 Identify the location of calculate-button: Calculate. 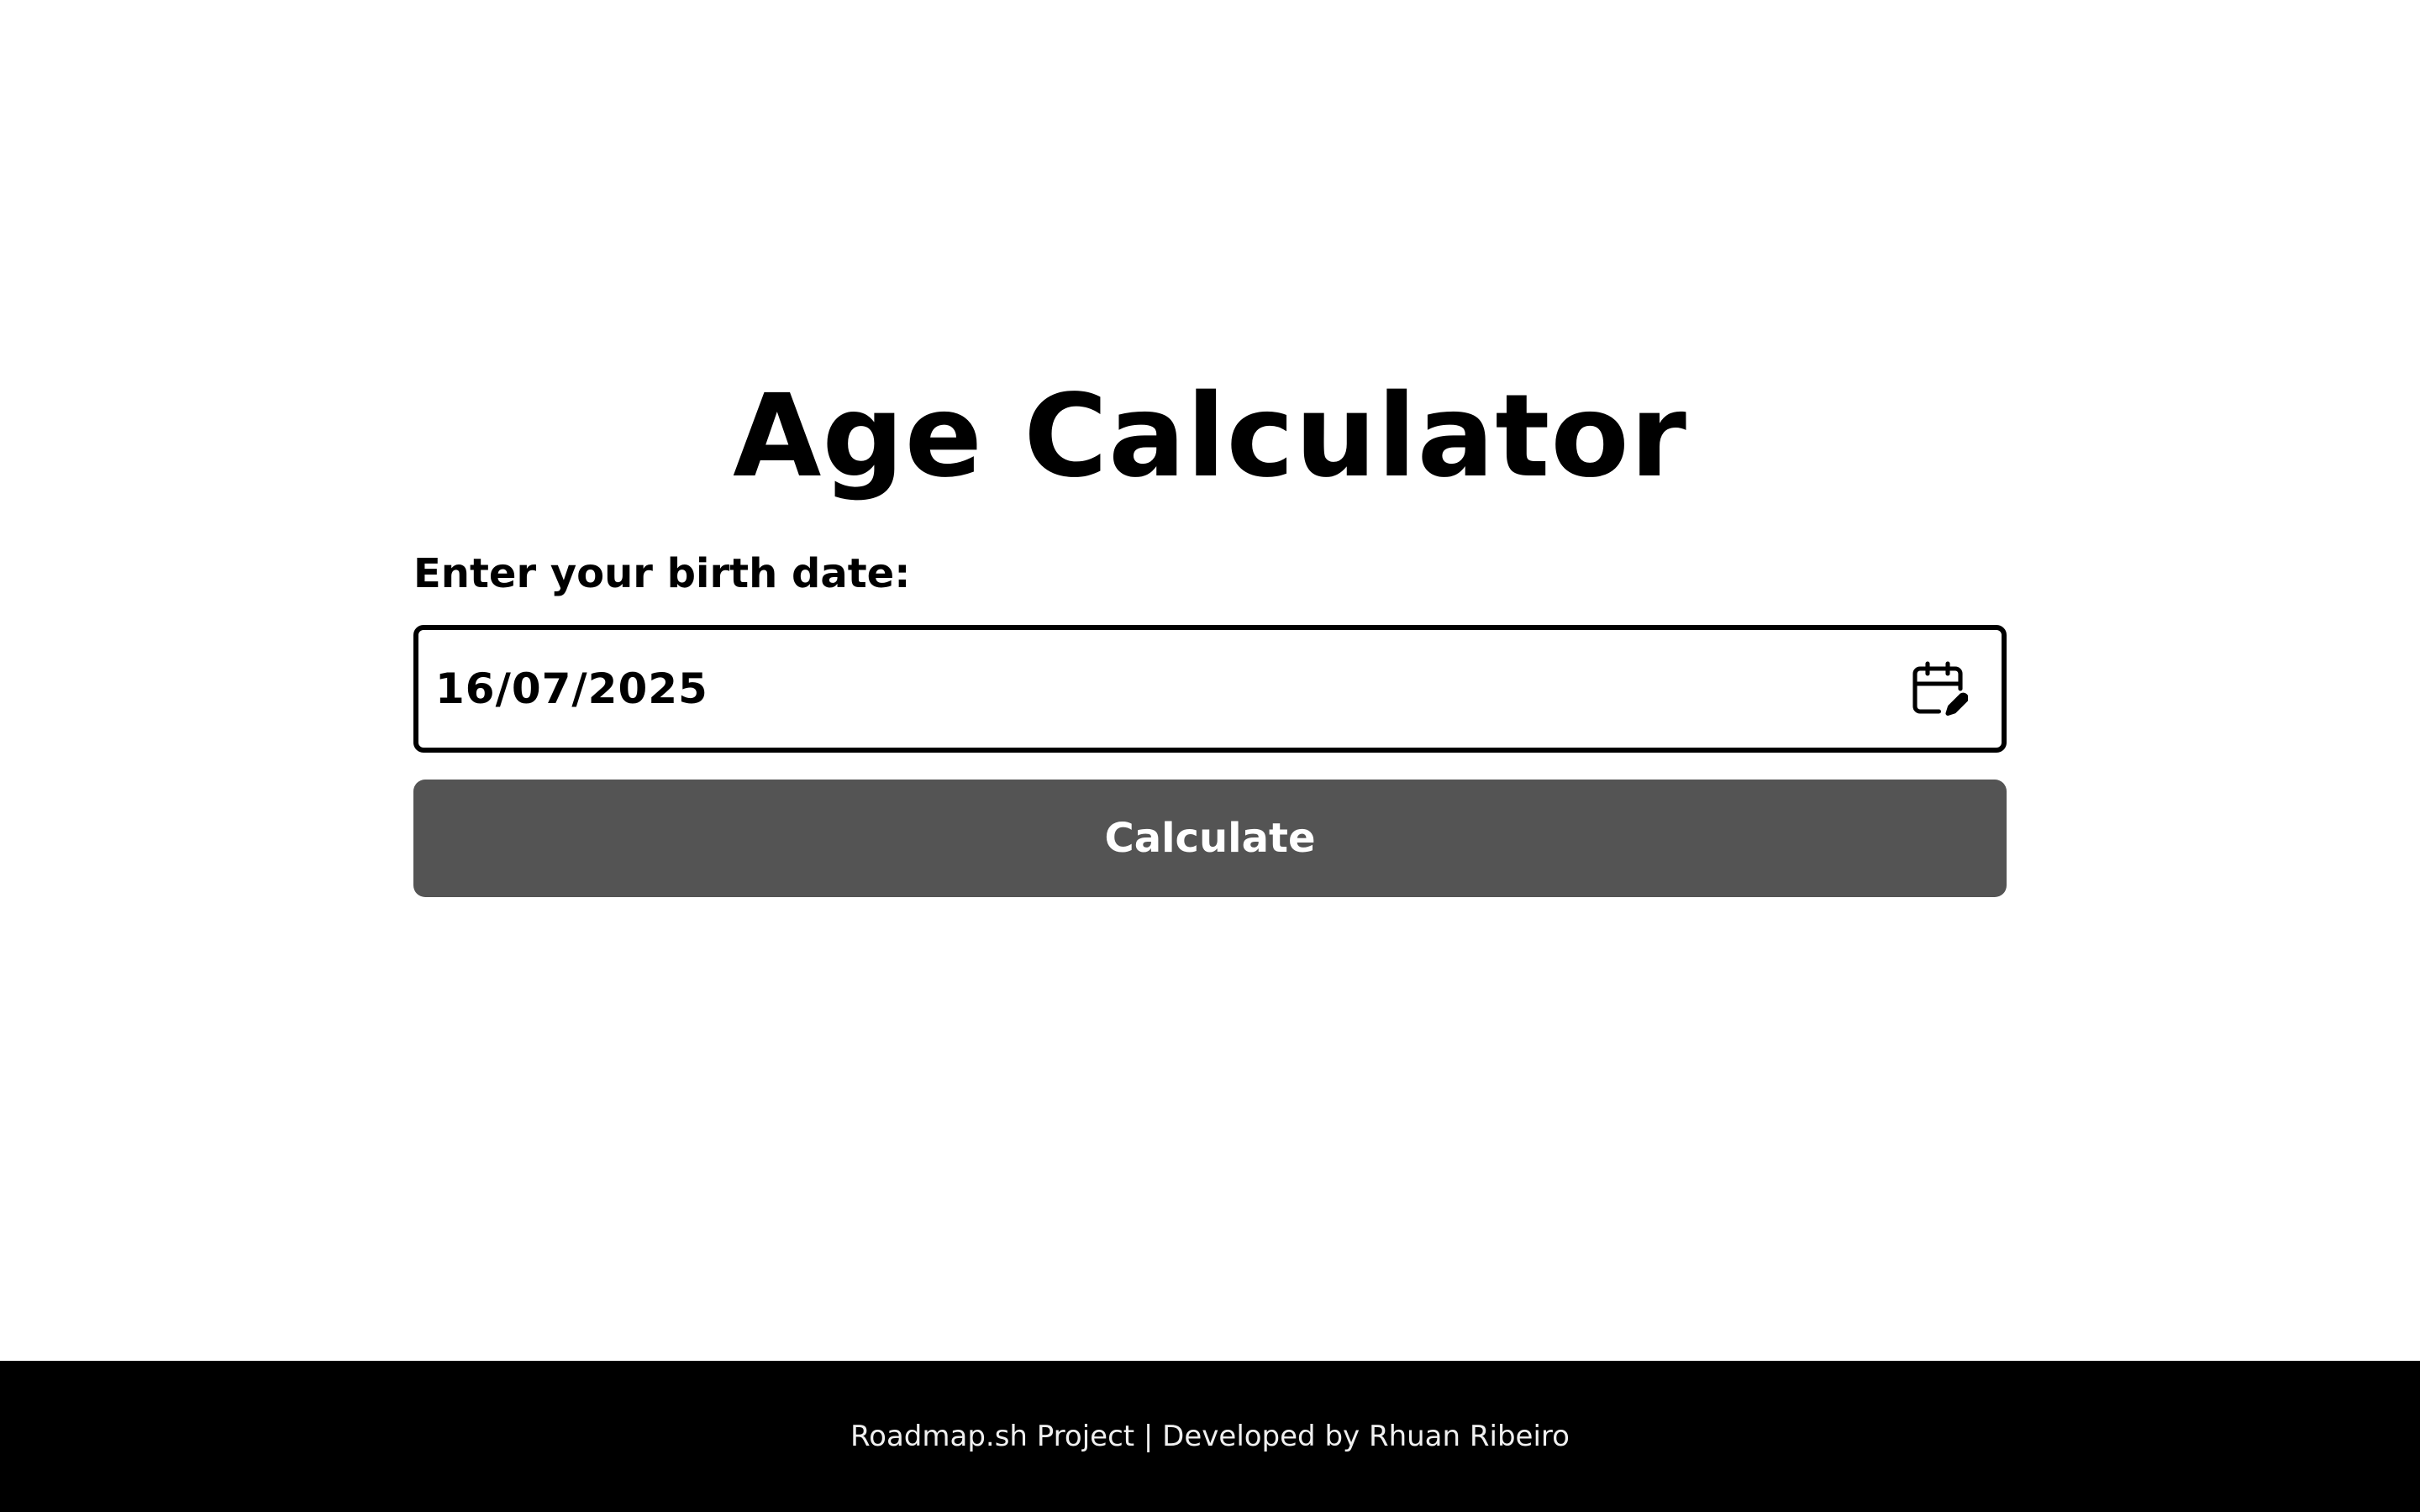
(1210, 838).